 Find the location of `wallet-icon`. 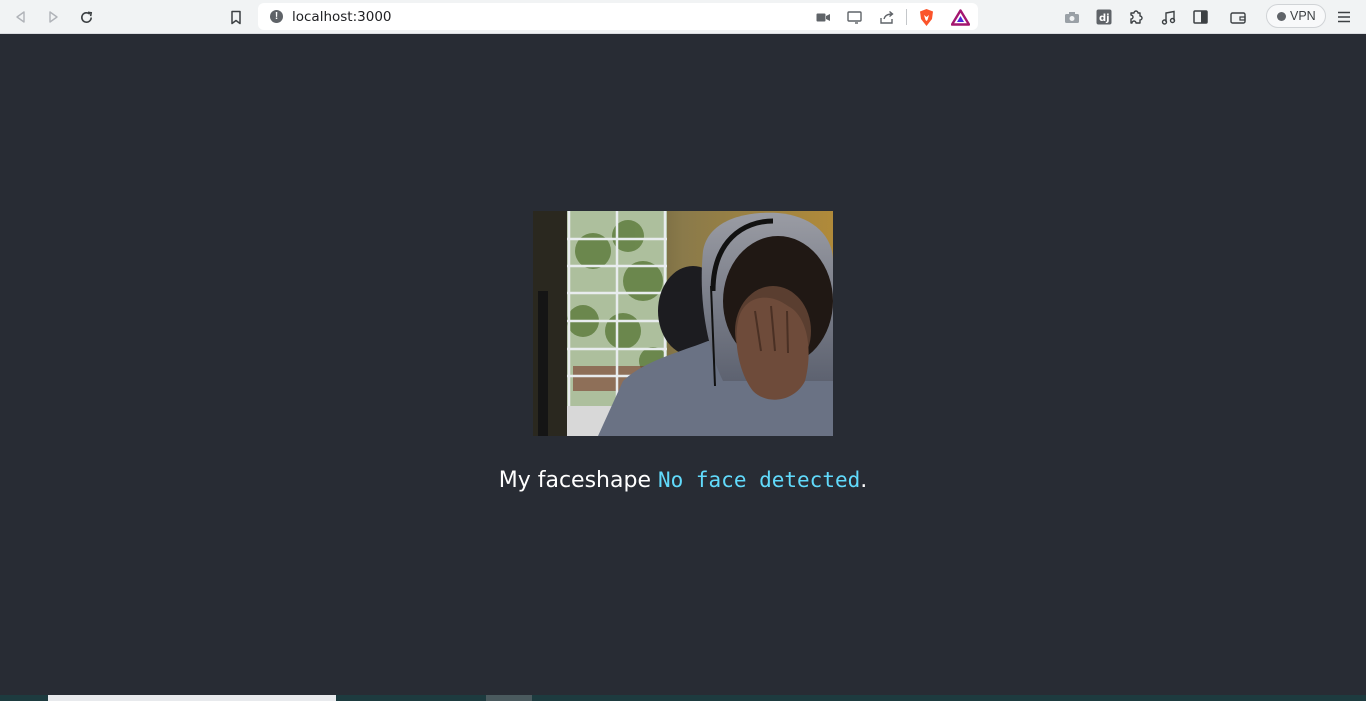

wallet-icon is located at coordinates (1238, 17).